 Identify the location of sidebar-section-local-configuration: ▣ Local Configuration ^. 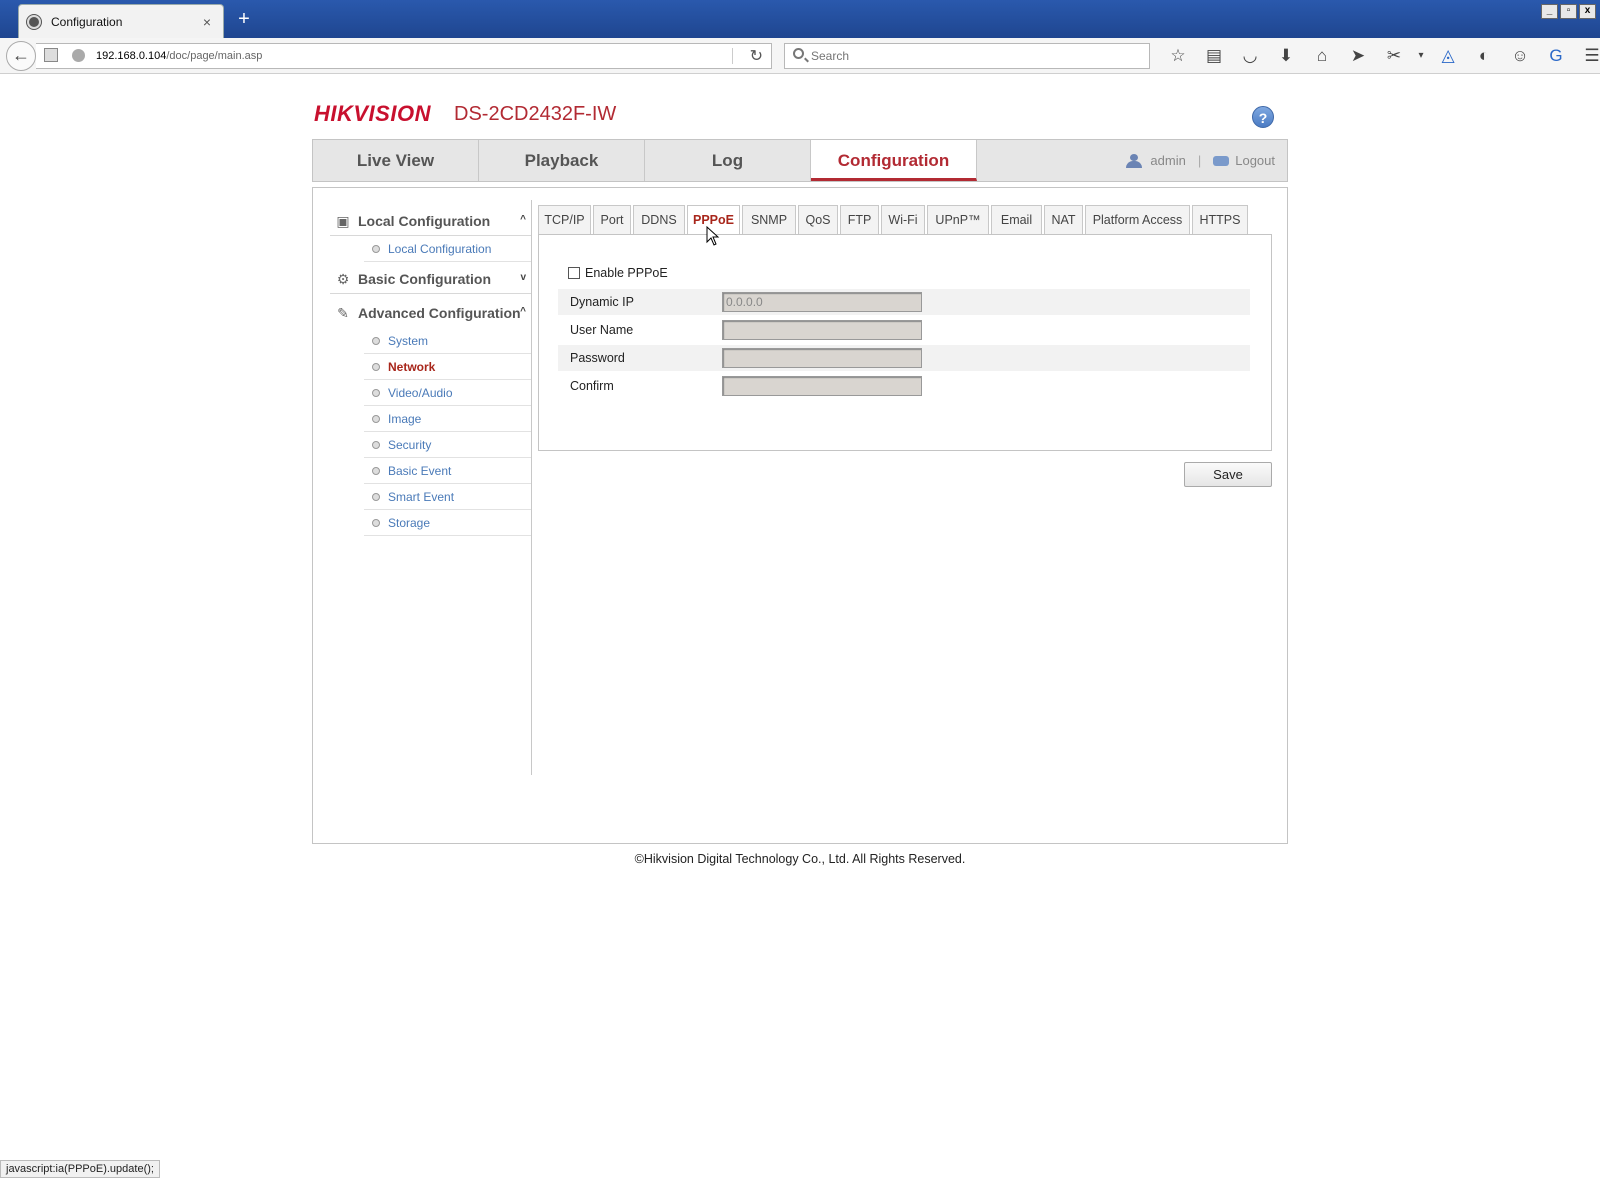
(431, 221).